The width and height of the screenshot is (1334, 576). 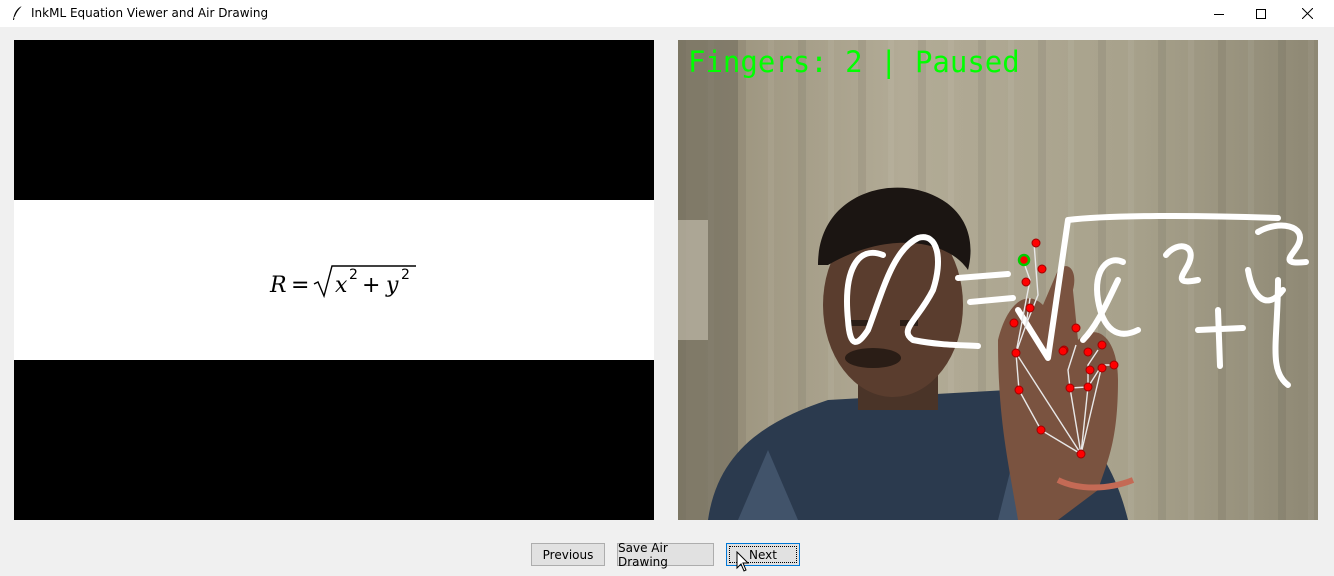 I want to click on minimize-button, so click(x=1219, y=13).